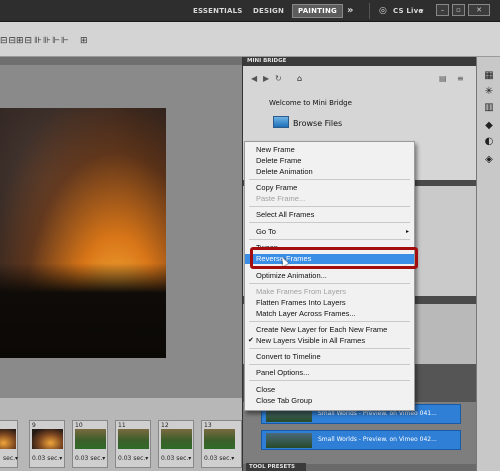 The width and height of the screenshot is (500, 471). What do you see at coordinates (61, 41) in the screenshot?
I see `distribute-horizontal-icon: ⊩⊩` at bounding box center [61, 41].